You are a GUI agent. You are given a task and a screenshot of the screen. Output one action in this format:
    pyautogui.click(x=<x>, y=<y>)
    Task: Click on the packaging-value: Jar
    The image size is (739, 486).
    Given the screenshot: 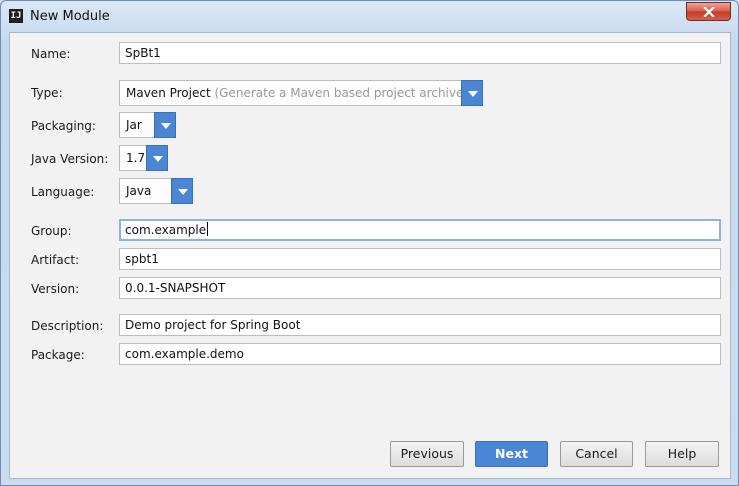 What is the action you would take?
    pyautogui.click(x=134, y=125)
    